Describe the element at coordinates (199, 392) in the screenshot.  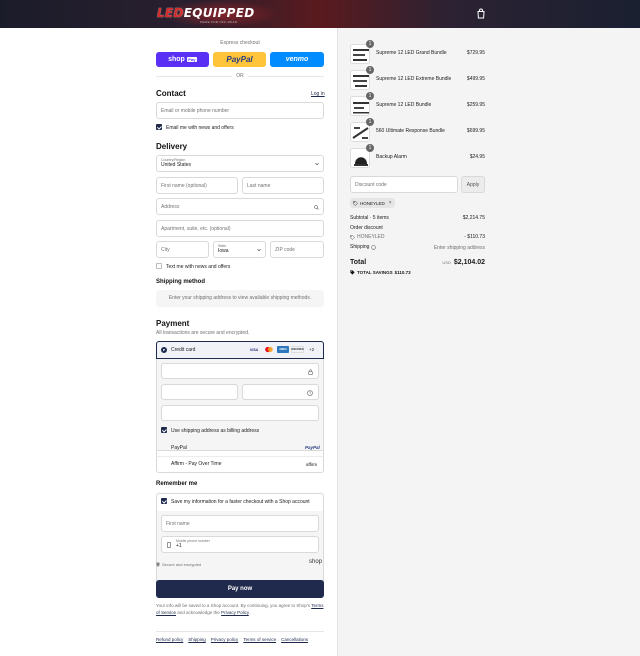
I see `expiration-field` at that location.